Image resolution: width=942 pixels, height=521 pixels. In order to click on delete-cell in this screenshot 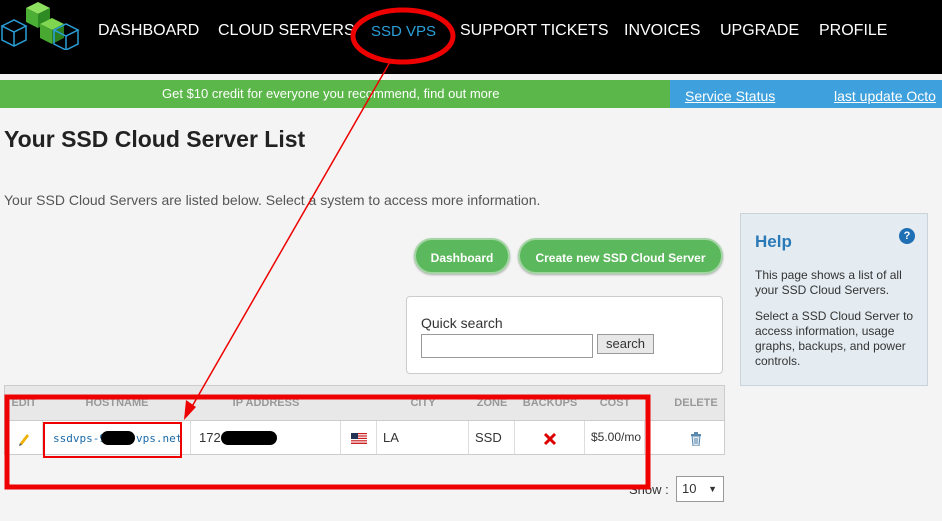, I will do `click(696, 437)`.